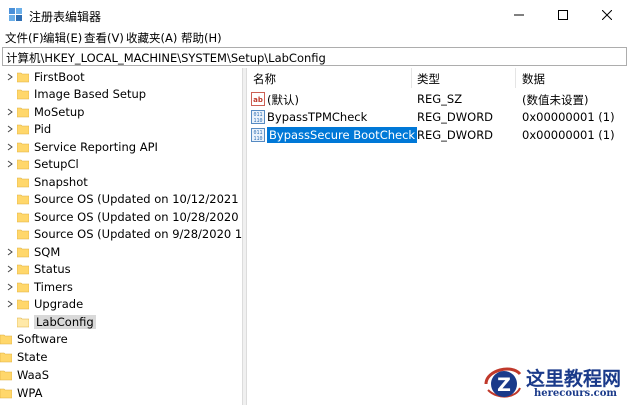 The width and height of the screenshot is (629, 405). I want to click on menu-view: 查看(V), so click(104, 38).